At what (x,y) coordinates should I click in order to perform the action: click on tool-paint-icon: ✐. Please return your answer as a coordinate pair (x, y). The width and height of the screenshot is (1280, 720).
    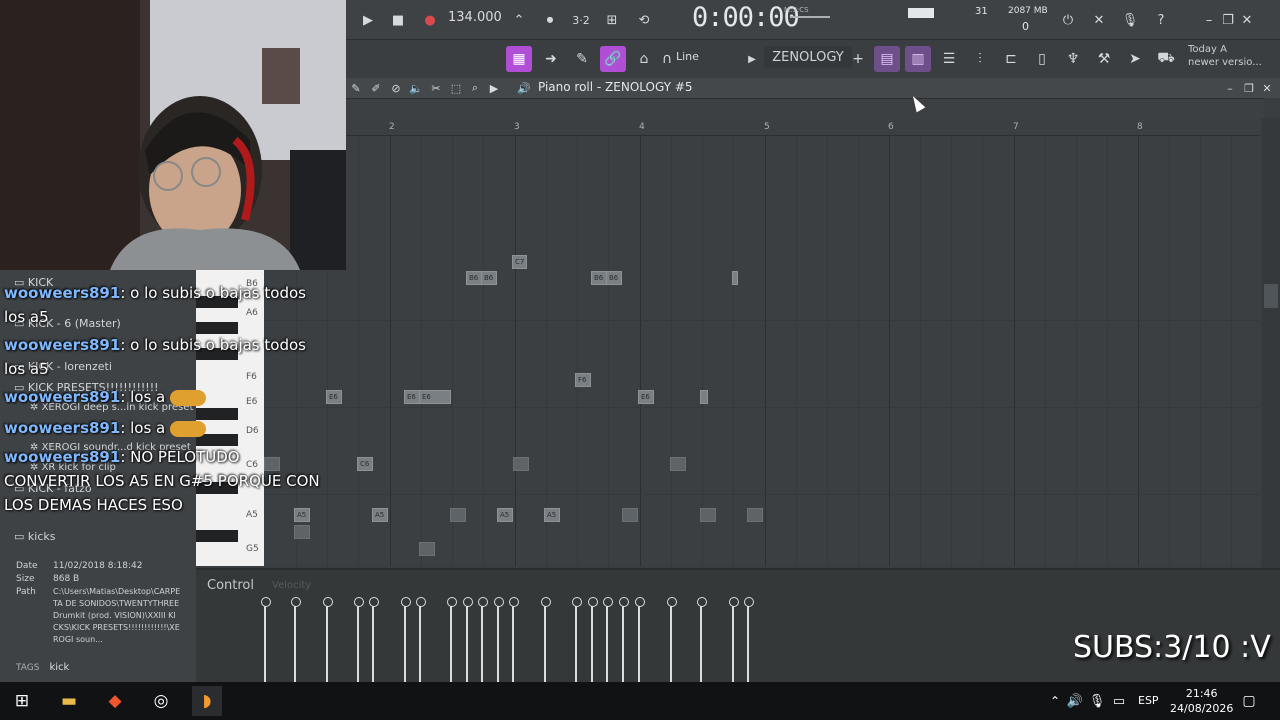
    Looking at the image, I should click on (376, 88).